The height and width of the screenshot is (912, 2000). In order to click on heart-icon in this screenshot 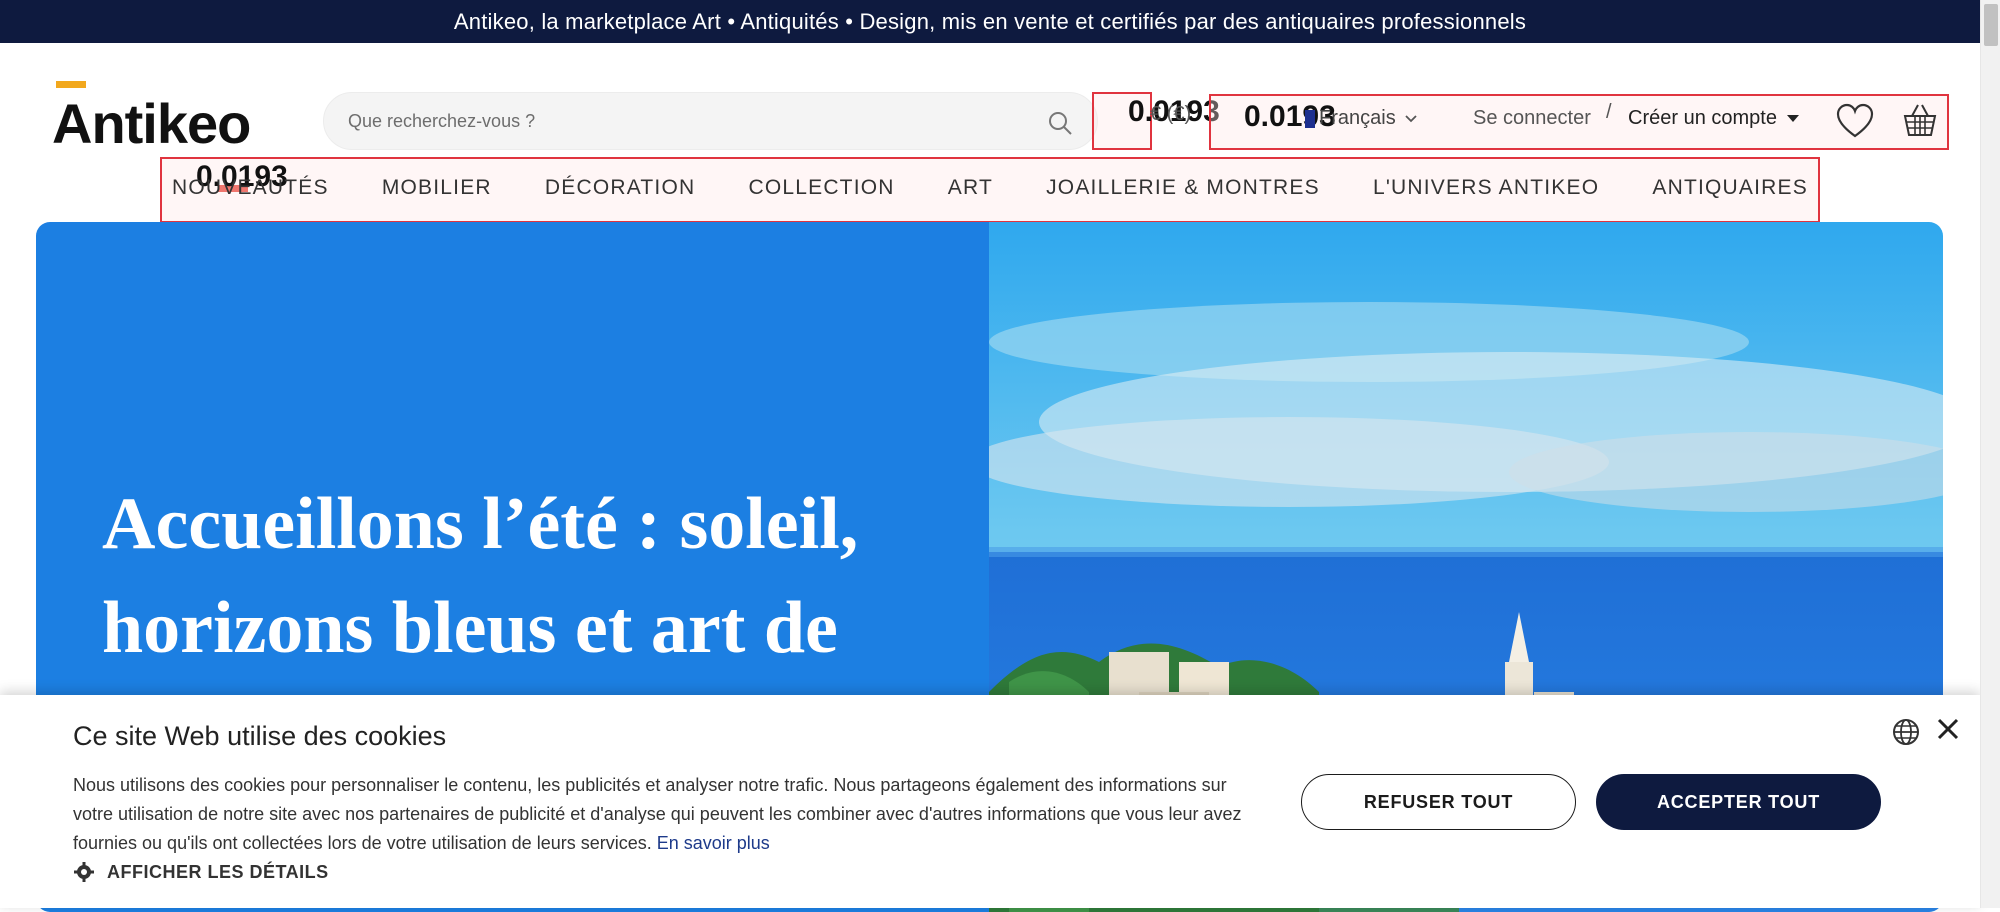, I will do `click(1855, 121)`.